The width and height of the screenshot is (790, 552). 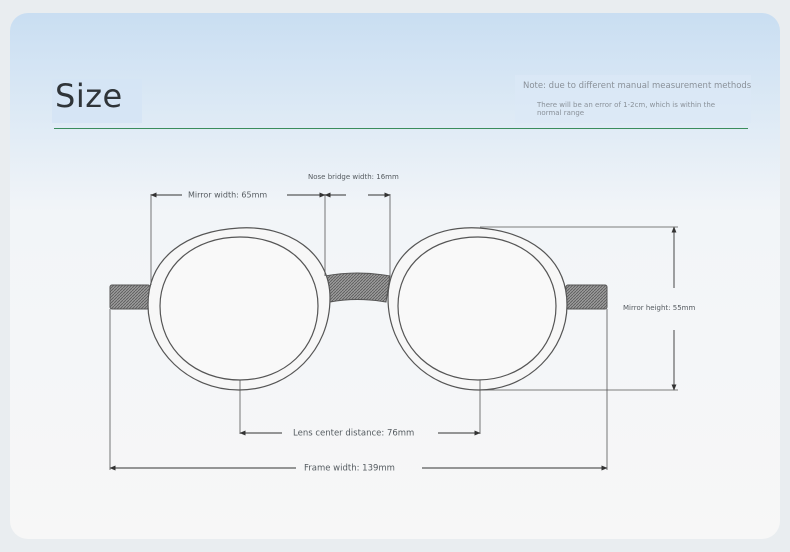 I want to click on left-lens, so click(x=239, y=308).